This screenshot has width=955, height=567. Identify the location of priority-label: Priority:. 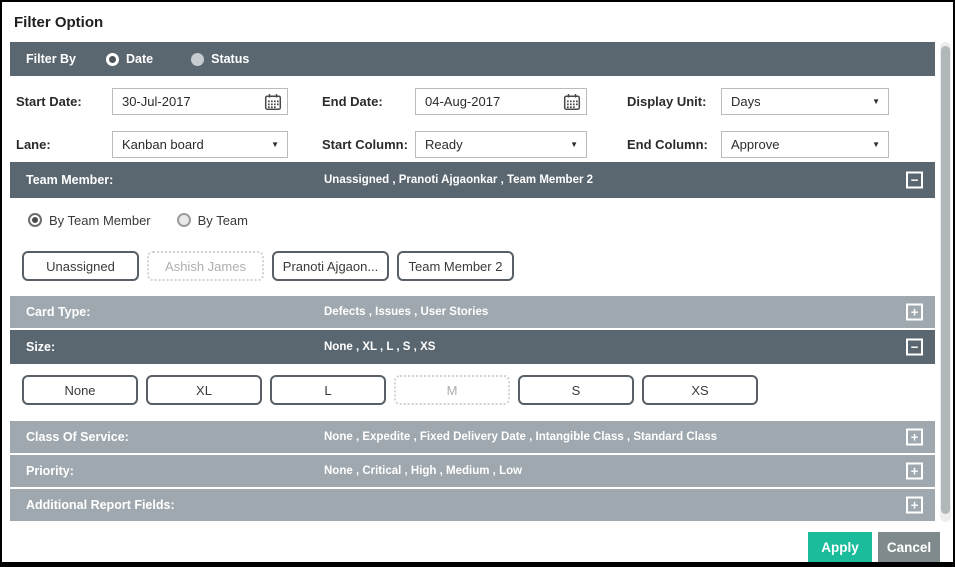
(50, 471).